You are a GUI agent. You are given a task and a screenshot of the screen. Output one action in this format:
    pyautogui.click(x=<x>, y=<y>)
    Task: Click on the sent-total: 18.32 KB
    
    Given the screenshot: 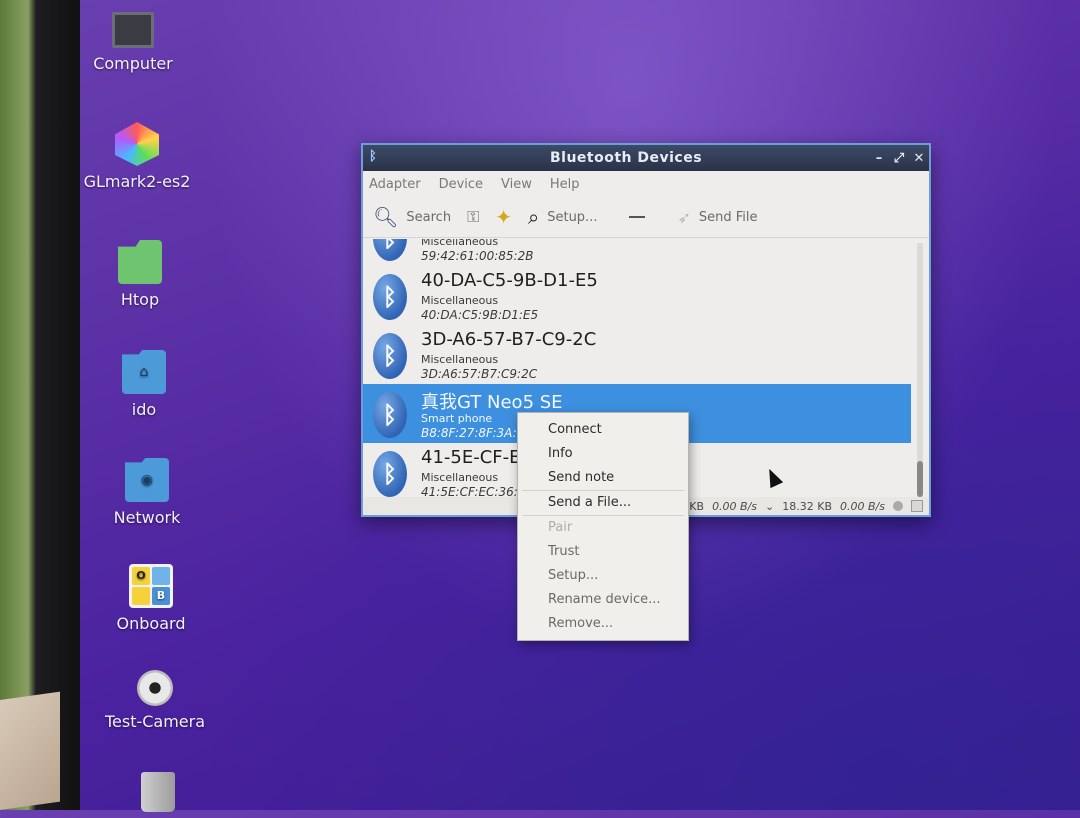 What is the action you would take?
    pyautogui.click(x=807, y=506)
    